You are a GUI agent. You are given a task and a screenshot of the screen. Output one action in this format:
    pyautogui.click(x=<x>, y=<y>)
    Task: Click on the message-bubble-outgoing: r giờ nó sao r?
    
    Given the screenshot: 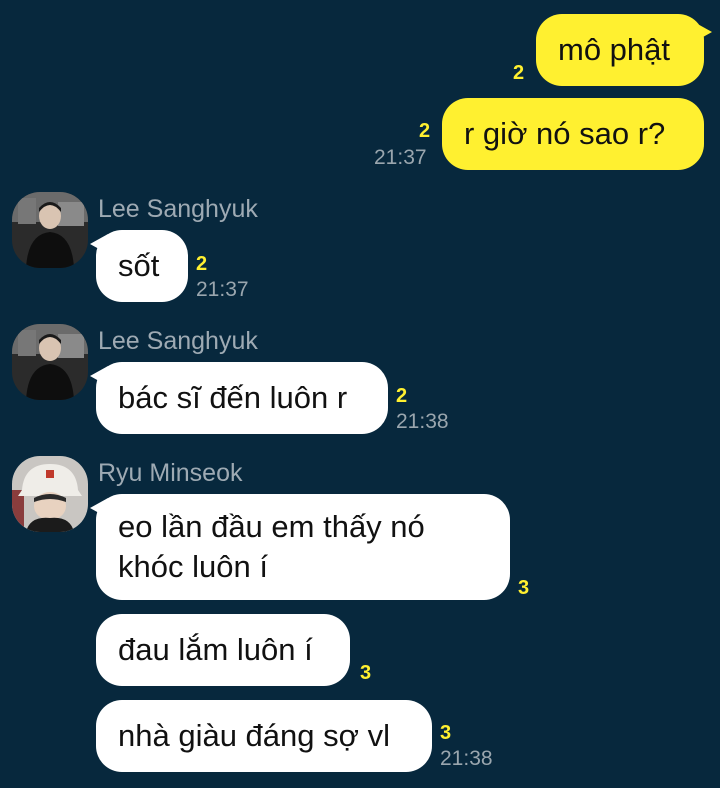 What is the action you would take?
    pyautogui.click(x=573, y=134)
    